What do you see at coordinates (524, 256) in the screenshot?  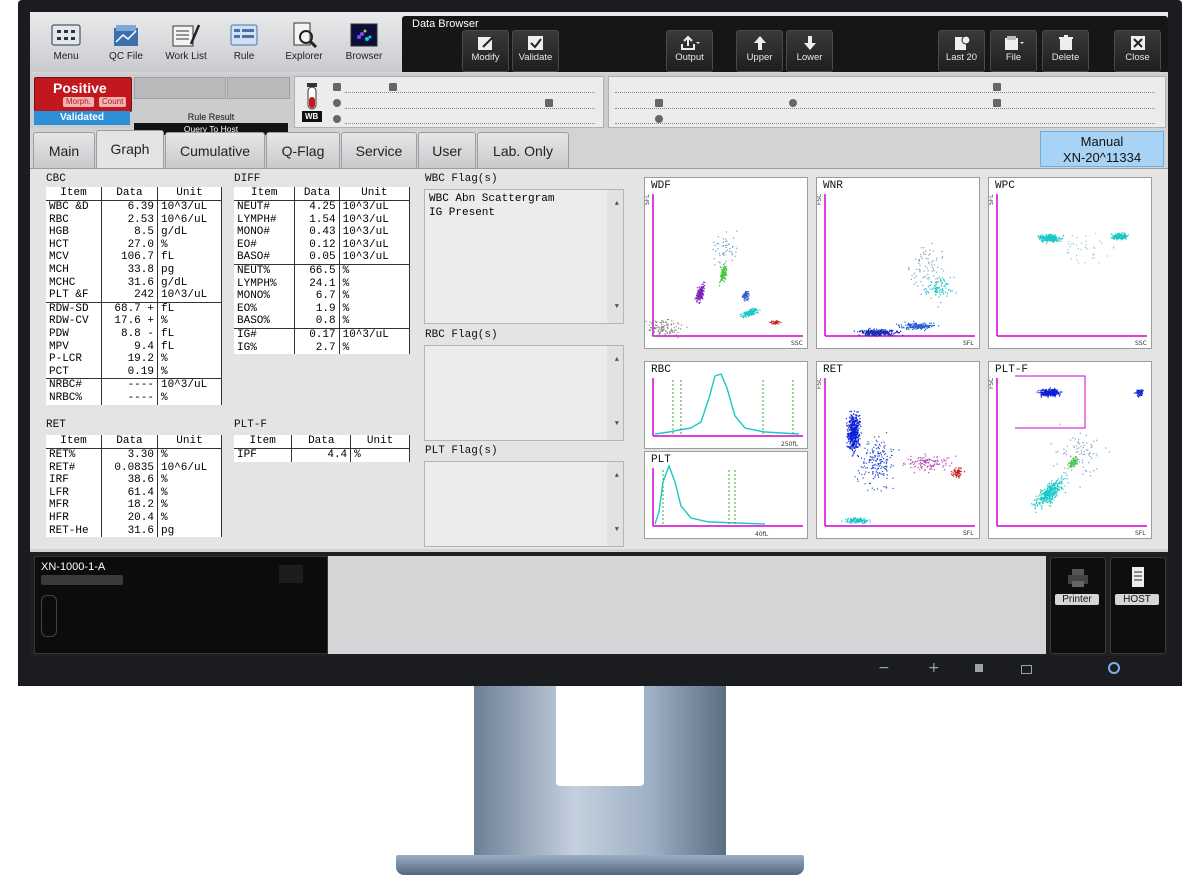 I see `wbc-flags-box: WBC Abn Scattergram IG Present ▲ ▼` at bounding box center [524, 256].